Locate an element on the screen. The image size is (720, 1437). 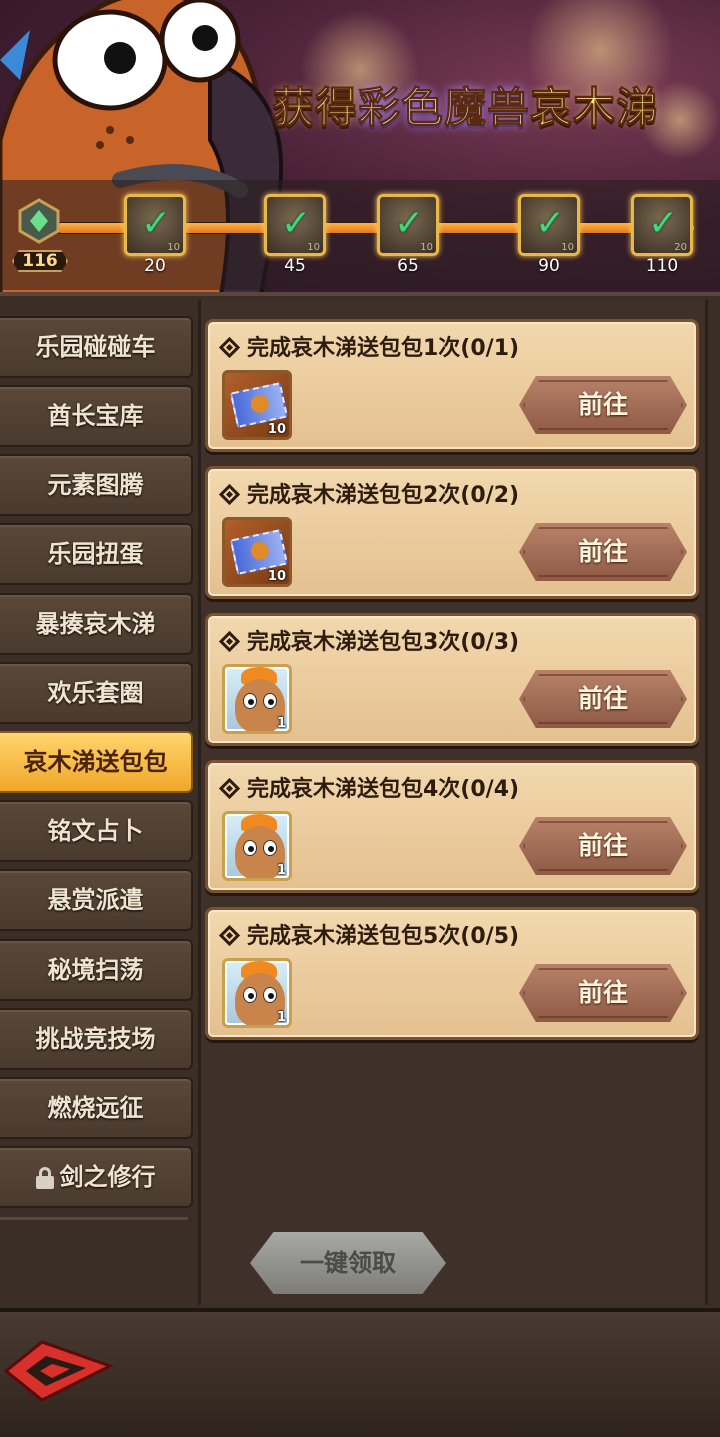
banner-title-part2: 彩色魔兽 is located at coordinates (444, 108).